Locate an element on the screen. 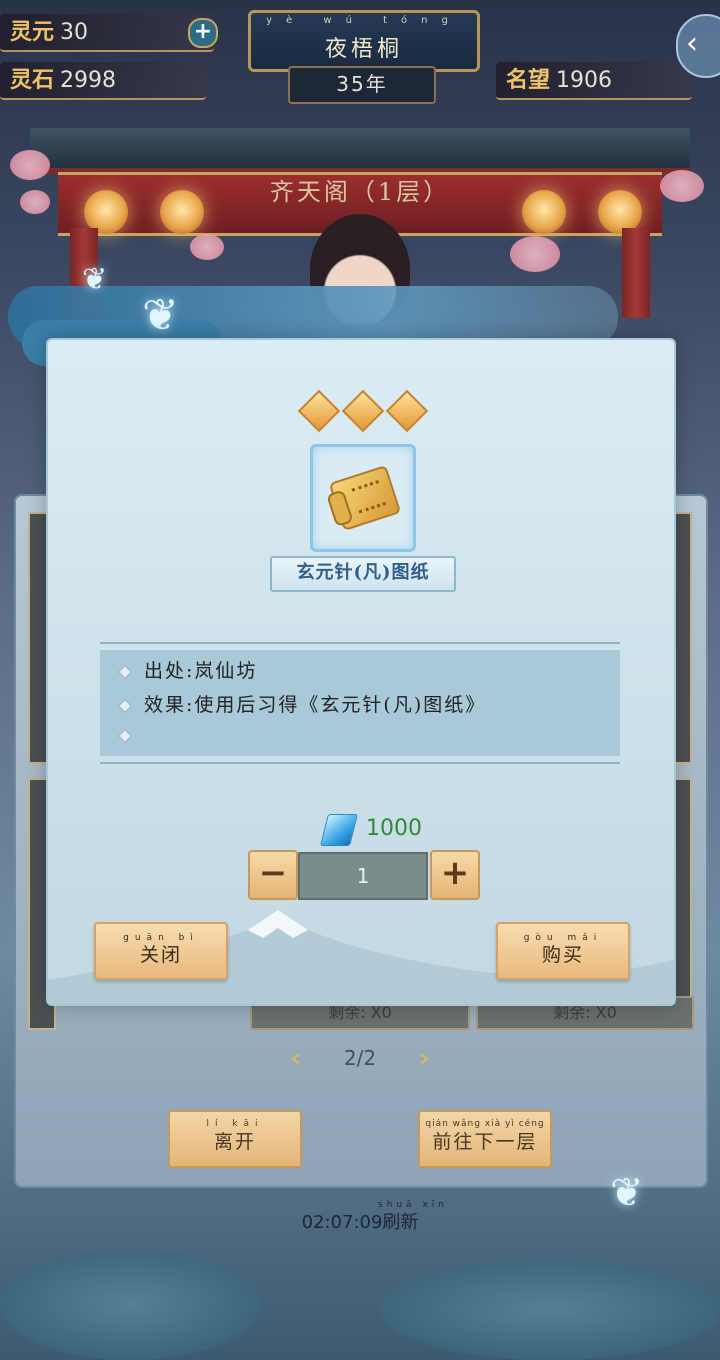 Image resolution: width=720 pixels, height=1360 pixels. refresh-text: 02:07:09刷新 is located at coordinates (360, 1222).